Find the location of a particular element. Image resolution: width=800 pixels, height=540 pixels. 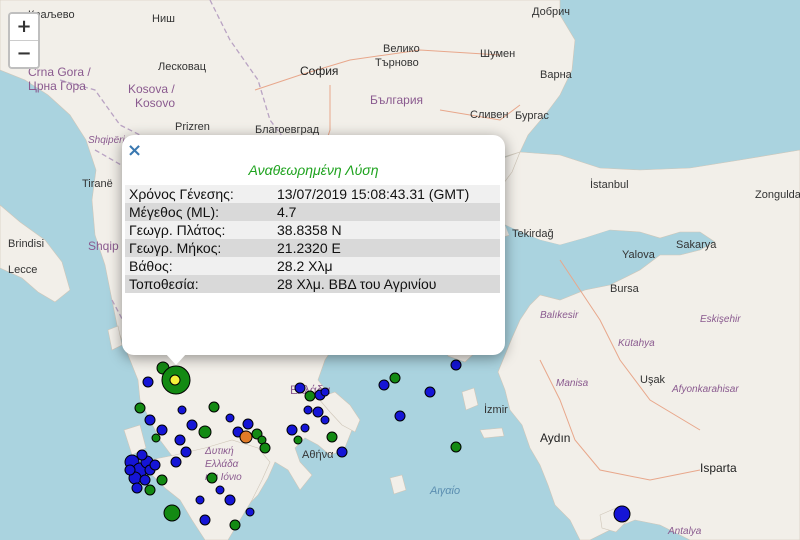

zoom-in-button: + is located at coordinates (24, 27).